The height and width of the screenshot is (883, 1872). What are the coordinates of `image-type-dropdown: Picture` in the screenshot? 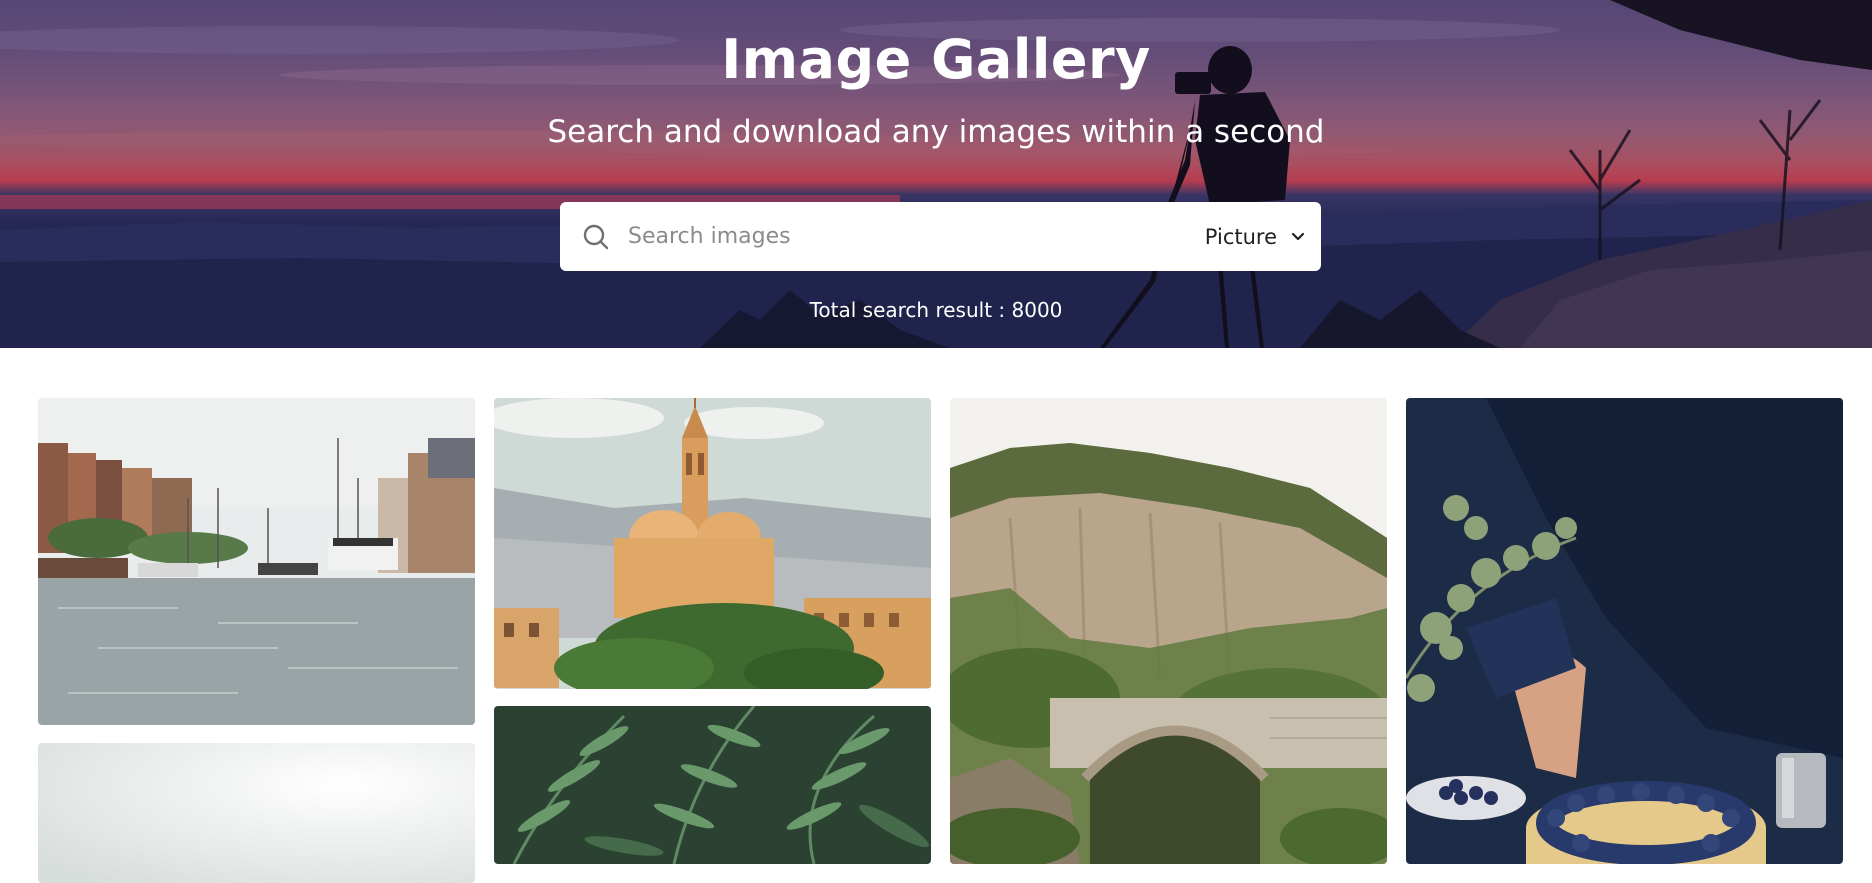 It's located at (1263, 236).